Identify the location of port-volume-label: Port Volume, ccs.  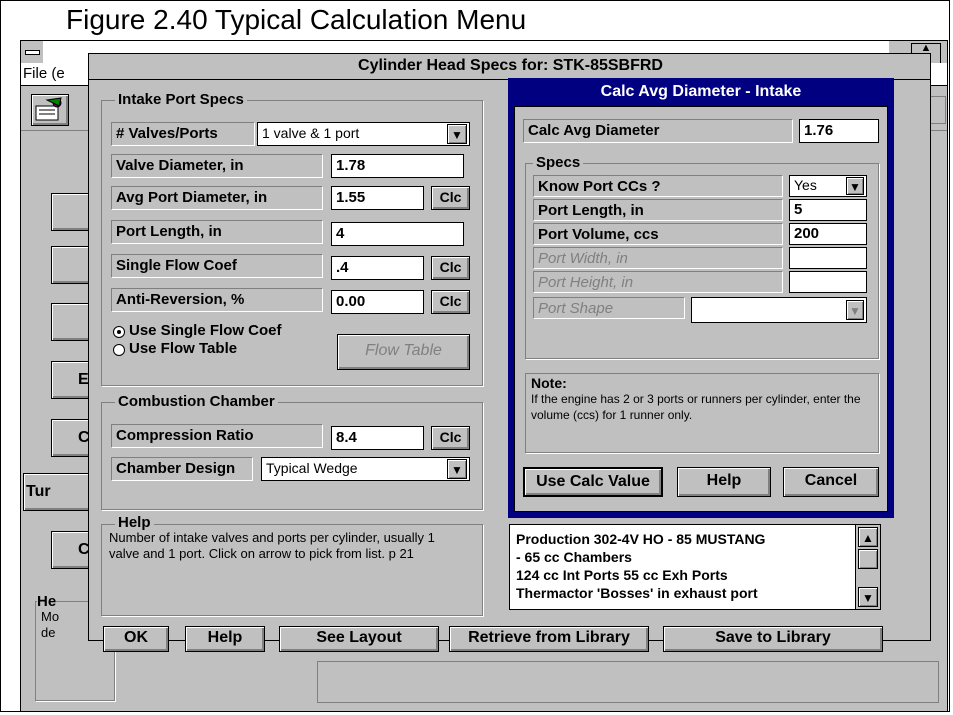
(658, 234).